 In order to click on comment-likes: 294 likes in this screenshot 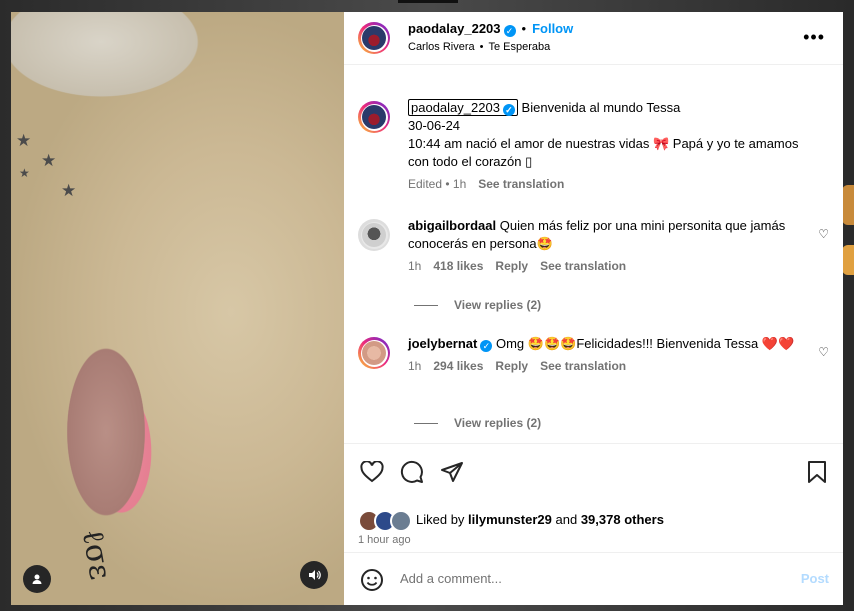, I will do `click(458, 366)`.